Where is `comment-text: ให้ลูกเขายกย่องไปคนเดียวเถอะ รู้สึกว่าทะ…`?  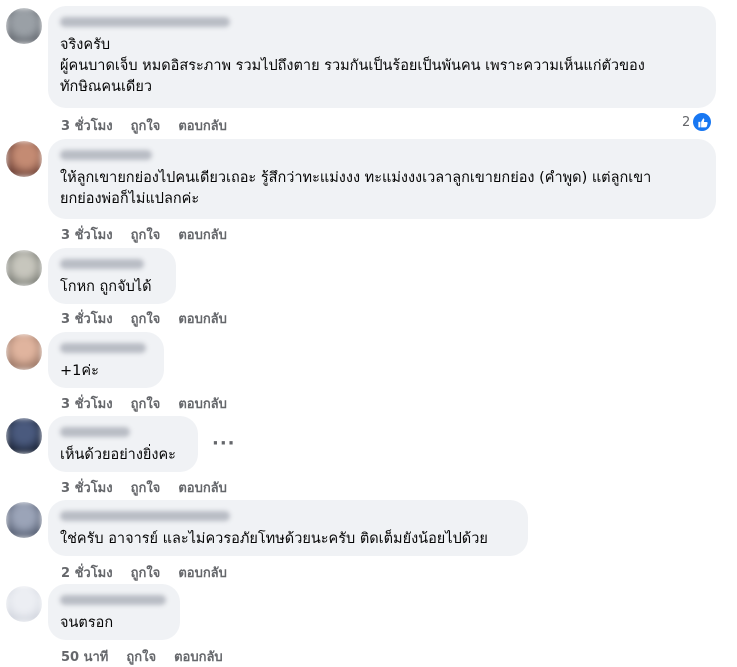
comment-text: ให้ลูกเขายกย่องไปคนเดียวเถอะ รู้สึกว่าทะ… is located at coordinates (356, 188).